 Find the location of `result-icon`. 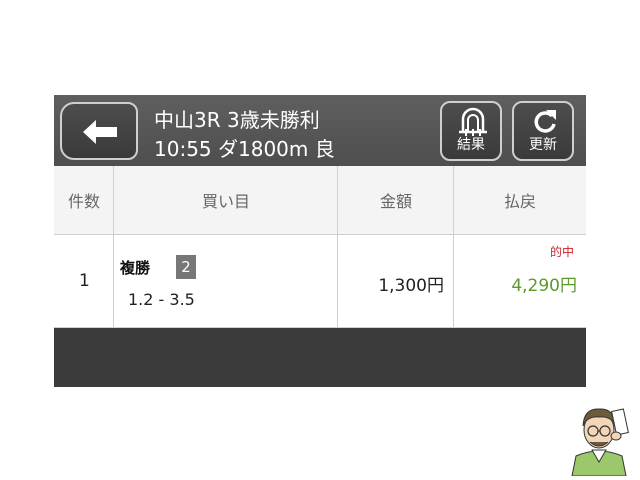

result-icon is located at coordinates (473, 121).